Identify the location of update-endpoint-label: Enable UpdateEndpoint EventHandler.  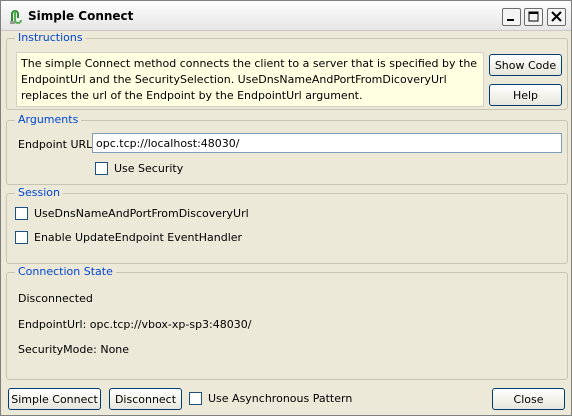
(138, 237).